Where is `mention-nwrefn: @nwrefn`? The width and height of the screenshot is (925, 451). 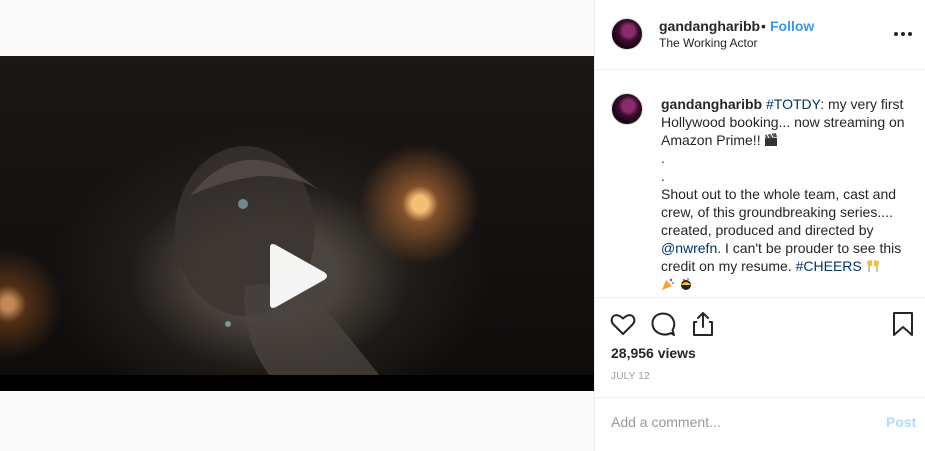 mention-nwrefn: @nwrefn is located at coordinates (689, 248).